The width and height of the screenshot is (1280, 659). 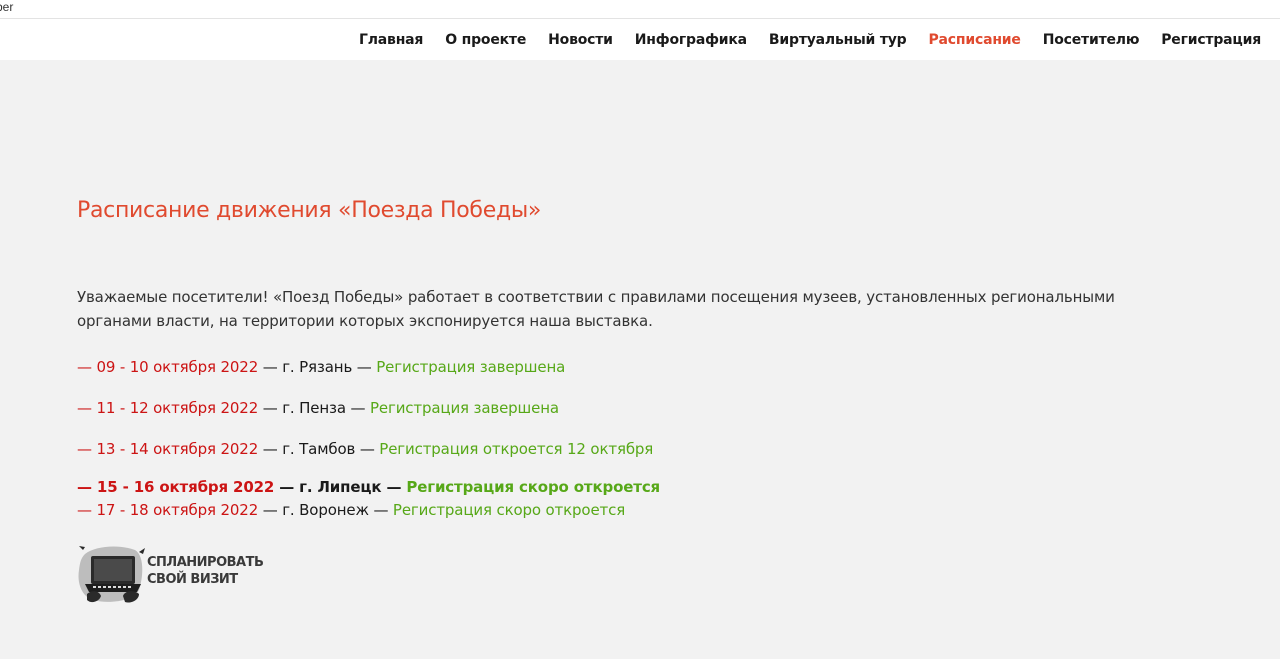 What do you see at coordinates (838, 40) in the screenshot?
I see `nav-link-virtual-tour: Виртуальный тур` at bounding box center [838, 40].